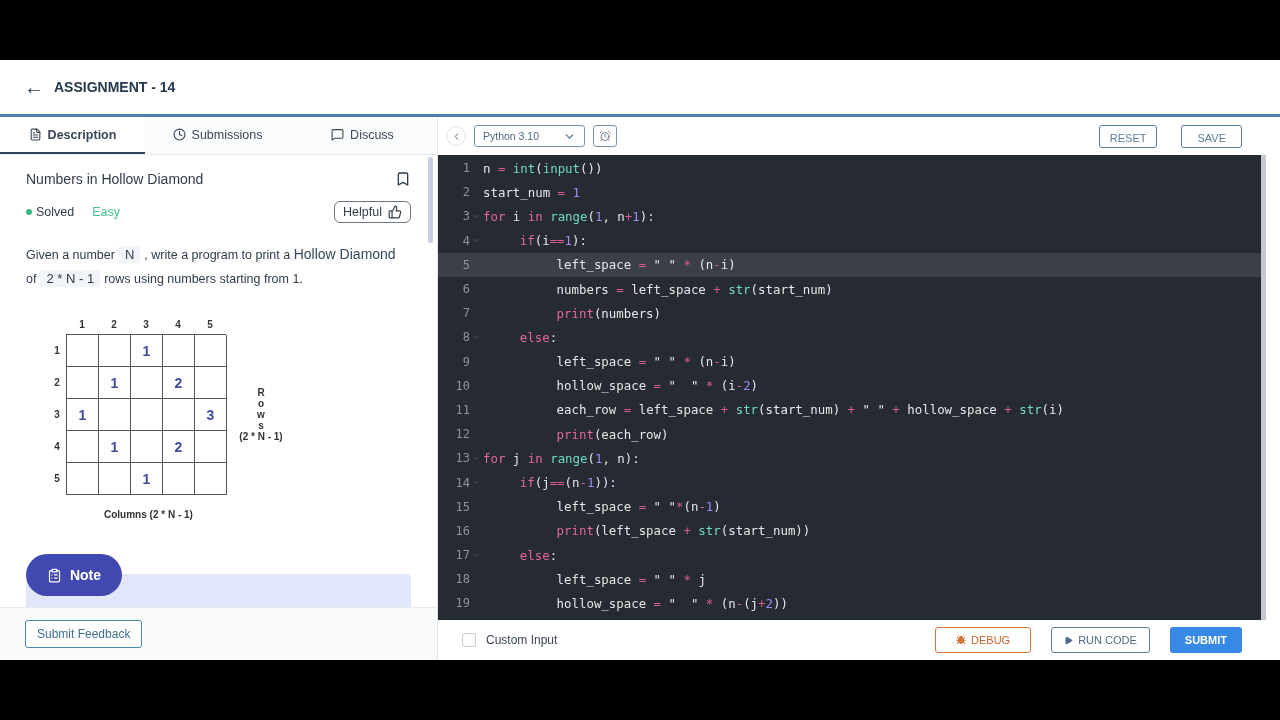 The image size is (1280, 720). What do you see at coordinates (372, 212) in the screenshot?
I see `helpful-button: Helpful` at bounding box center [372, 212].